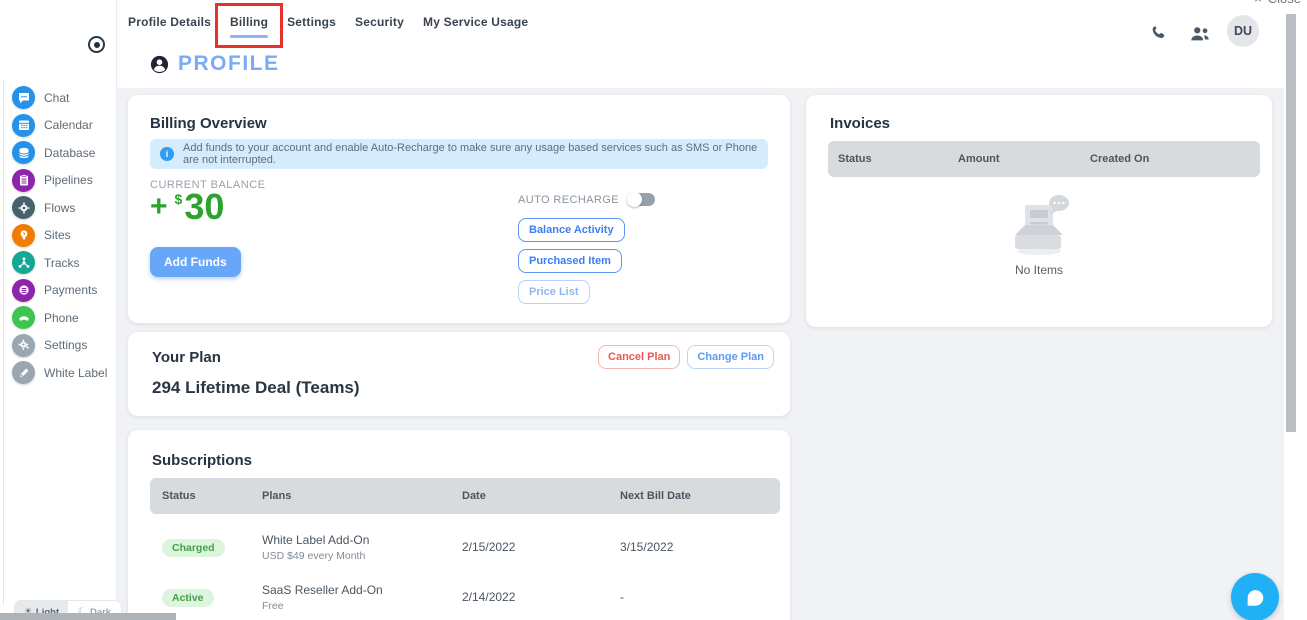  I want to click on auto-recharge-toggle, so click(640, 199).